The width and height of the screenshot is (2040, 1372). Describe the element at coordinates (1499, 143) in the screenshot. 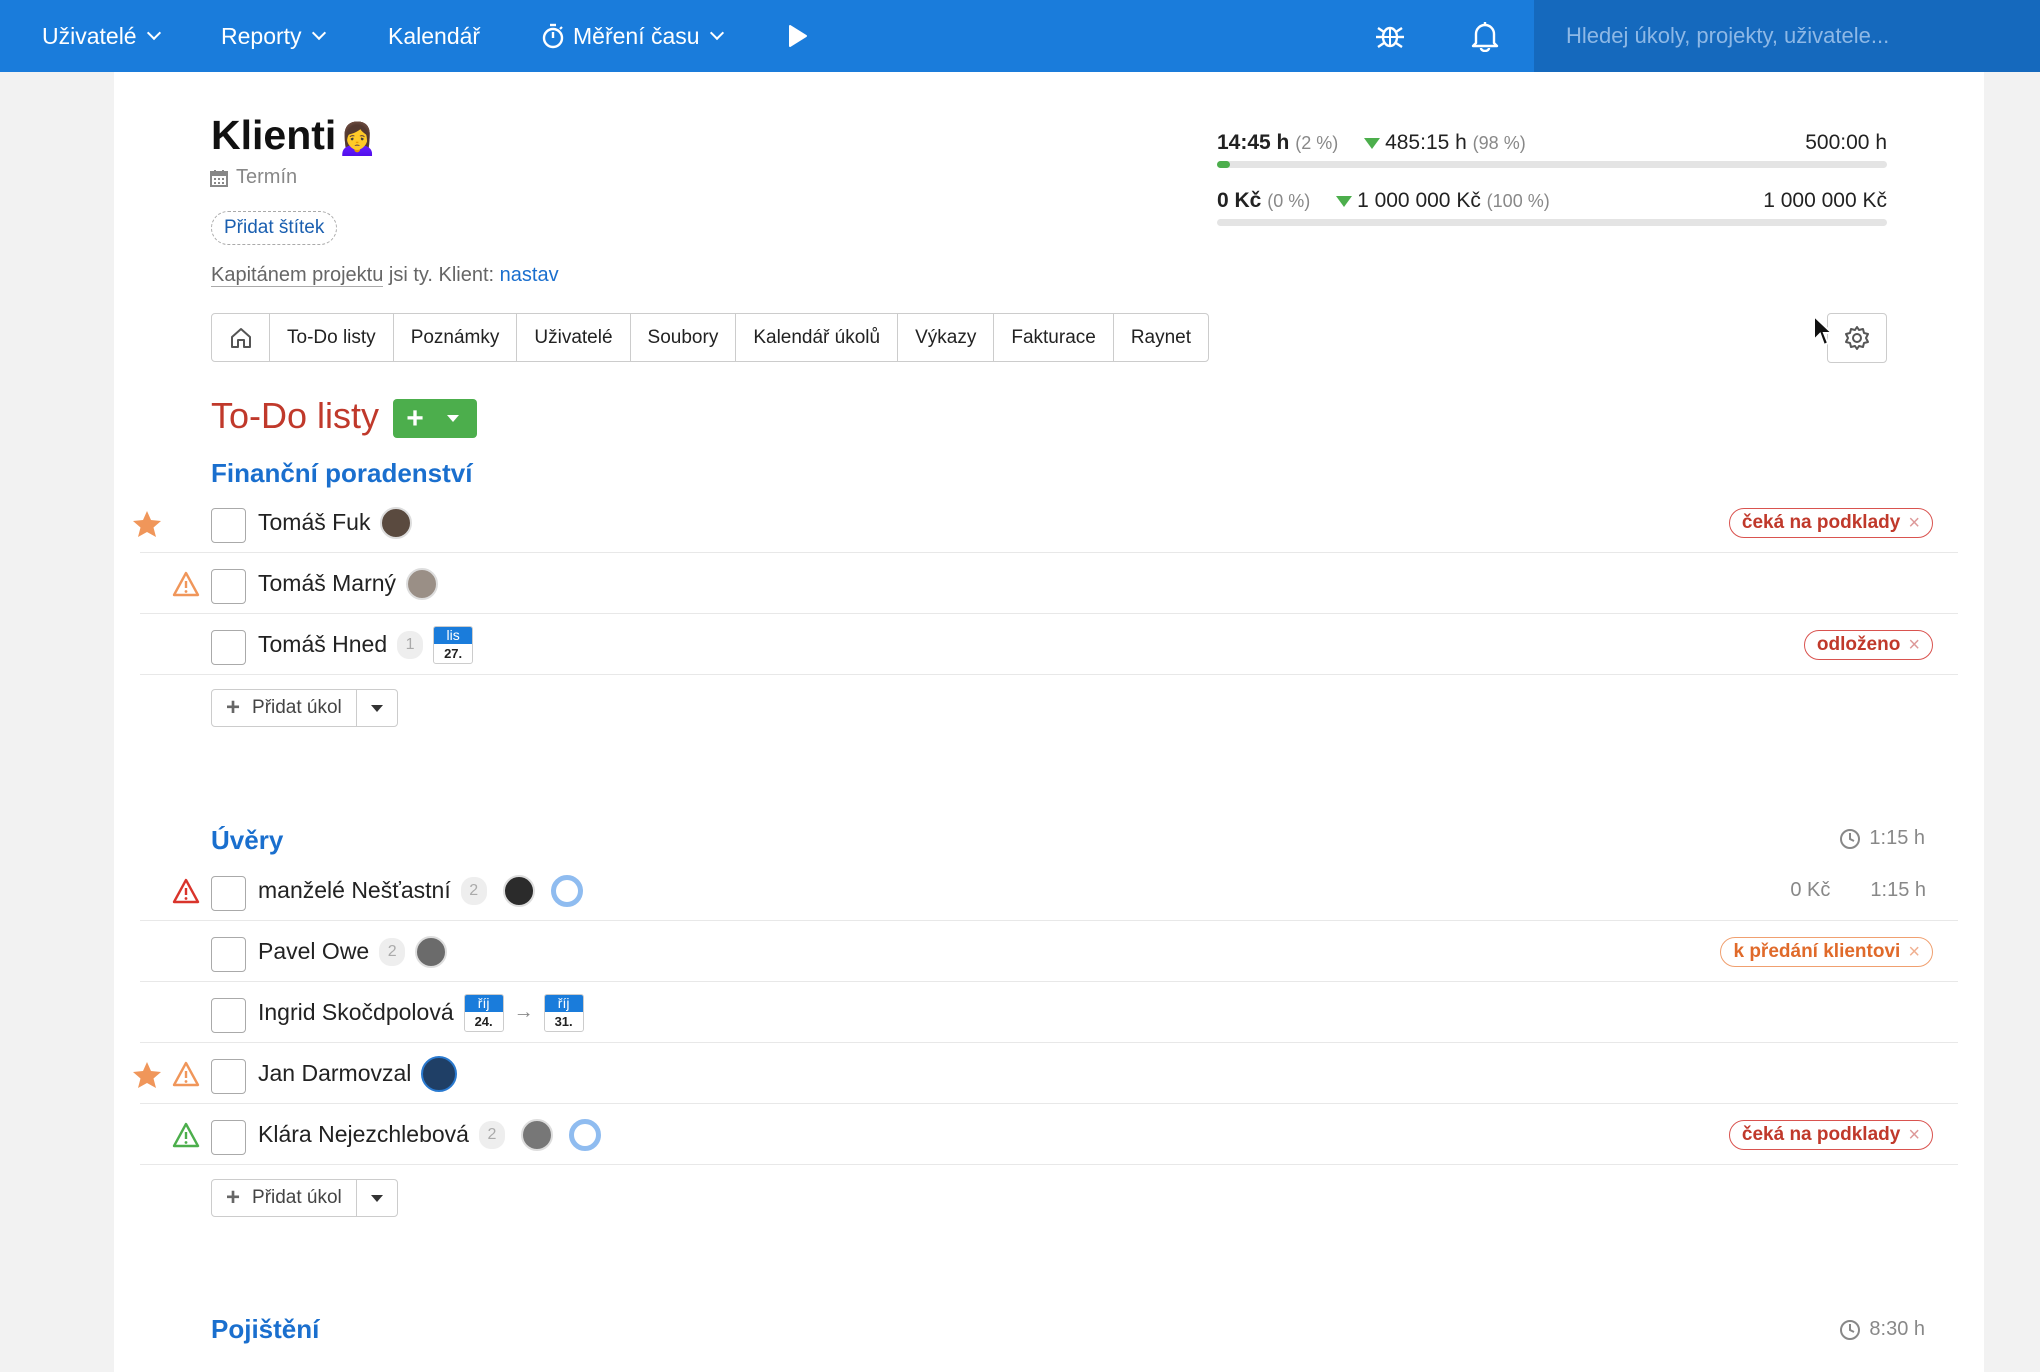

I see `time-remaining-percent: (98 %)` at that location.